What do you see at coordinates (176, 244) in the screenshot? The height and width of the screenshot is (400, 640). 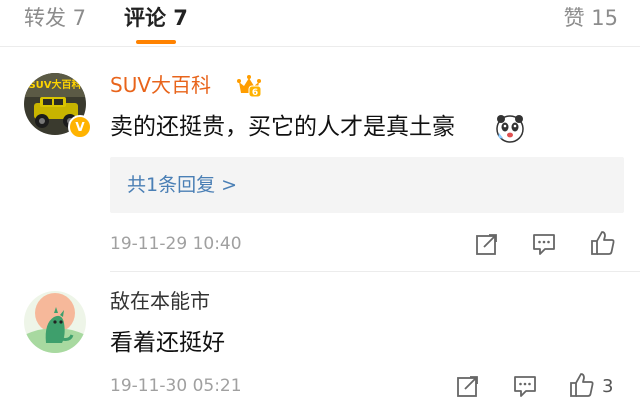 I see `comment-timestamp: 19-11-29 10:40` at bounding box center [176, 244].